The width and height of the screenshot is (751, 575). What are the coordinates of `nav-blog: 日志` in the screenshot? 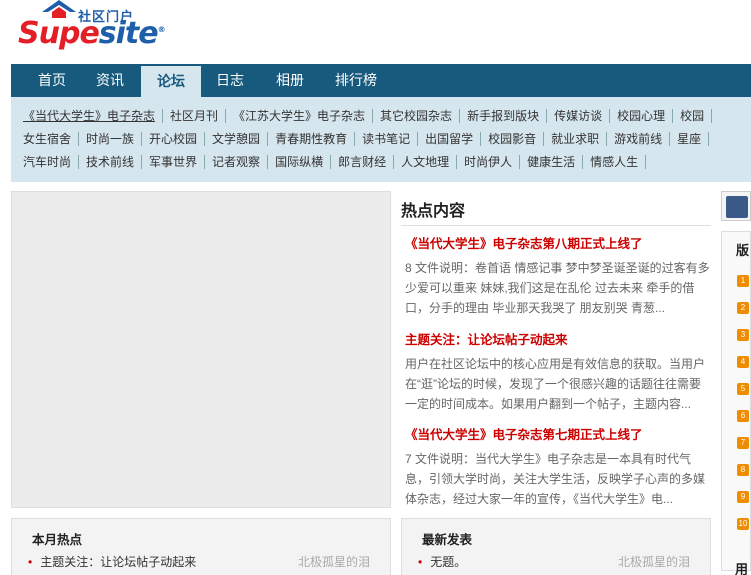 It's located at (230, 80).